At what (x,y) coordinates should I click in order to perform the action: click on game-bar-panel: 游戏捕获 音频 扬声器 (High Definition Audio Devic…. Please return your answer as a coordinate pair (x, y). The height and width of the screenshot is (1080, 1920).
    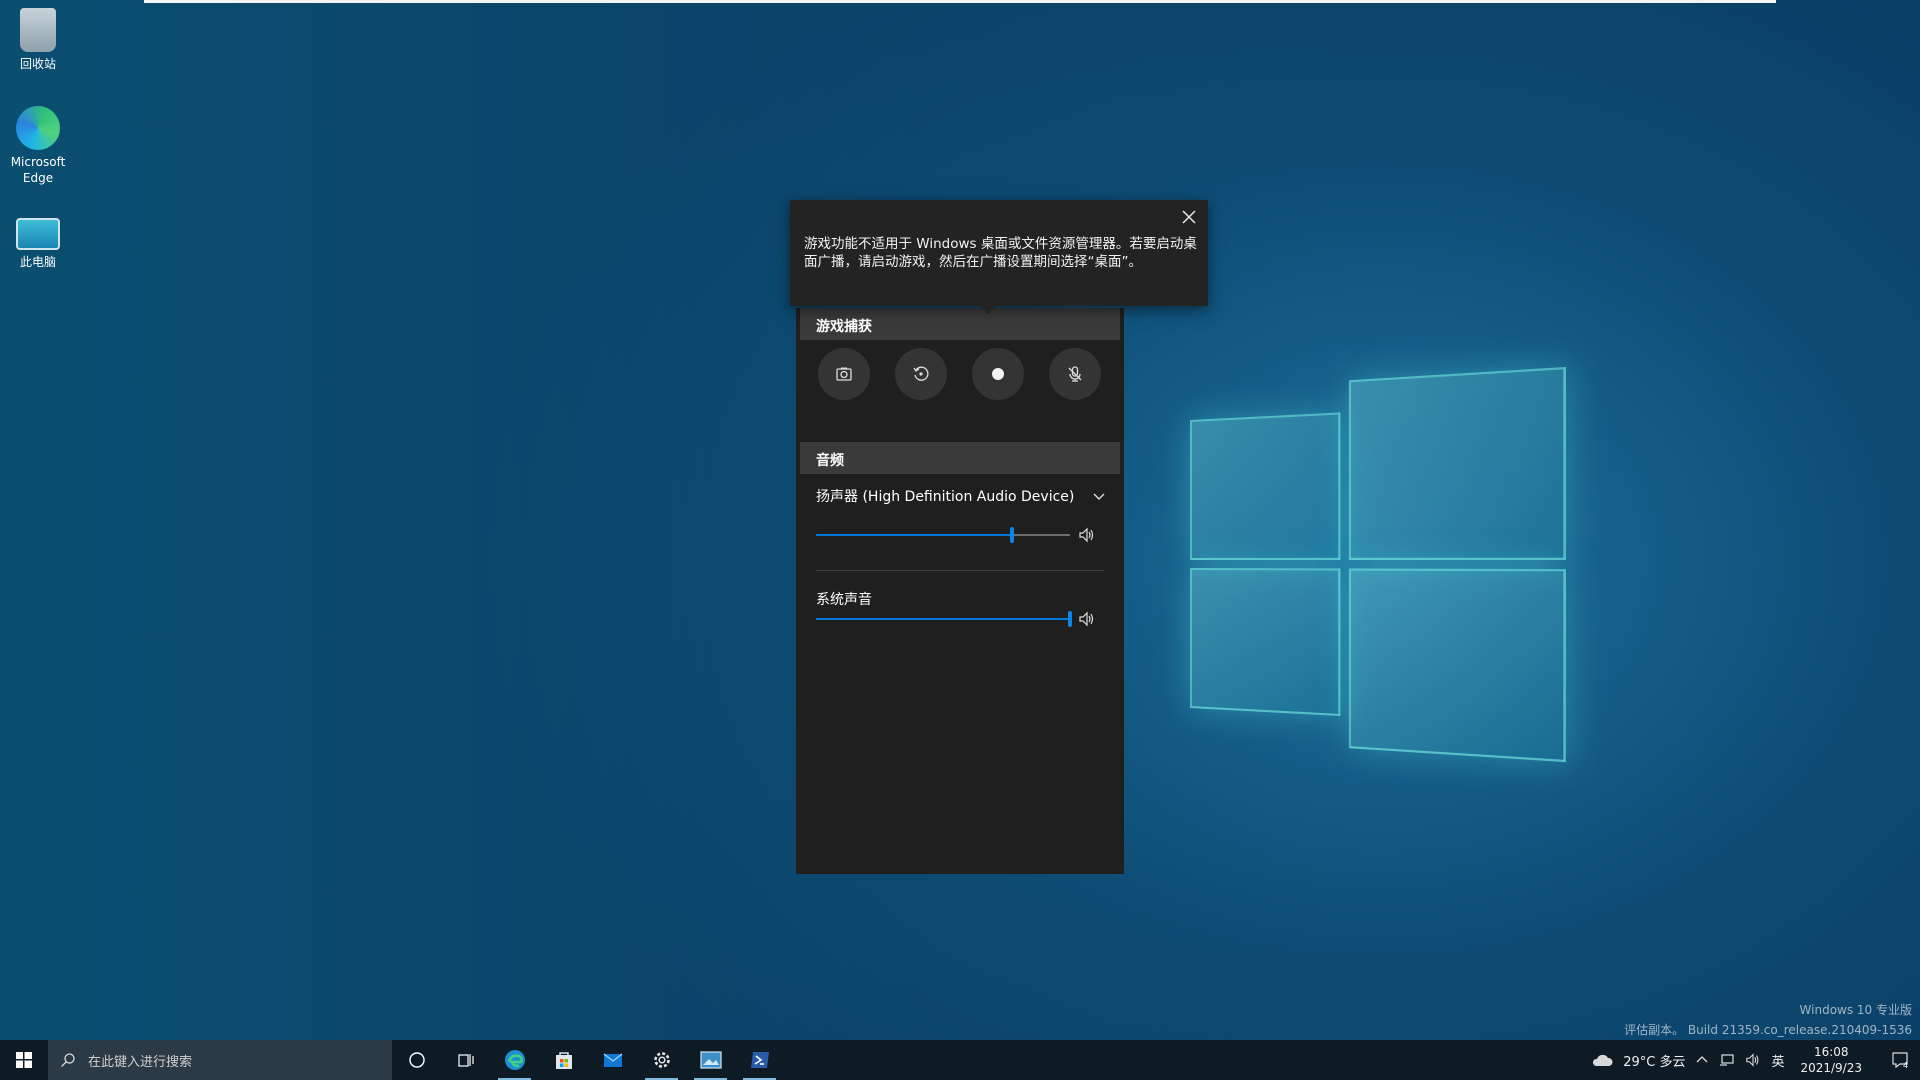
    Looking at the image, I should click on (960, 591).